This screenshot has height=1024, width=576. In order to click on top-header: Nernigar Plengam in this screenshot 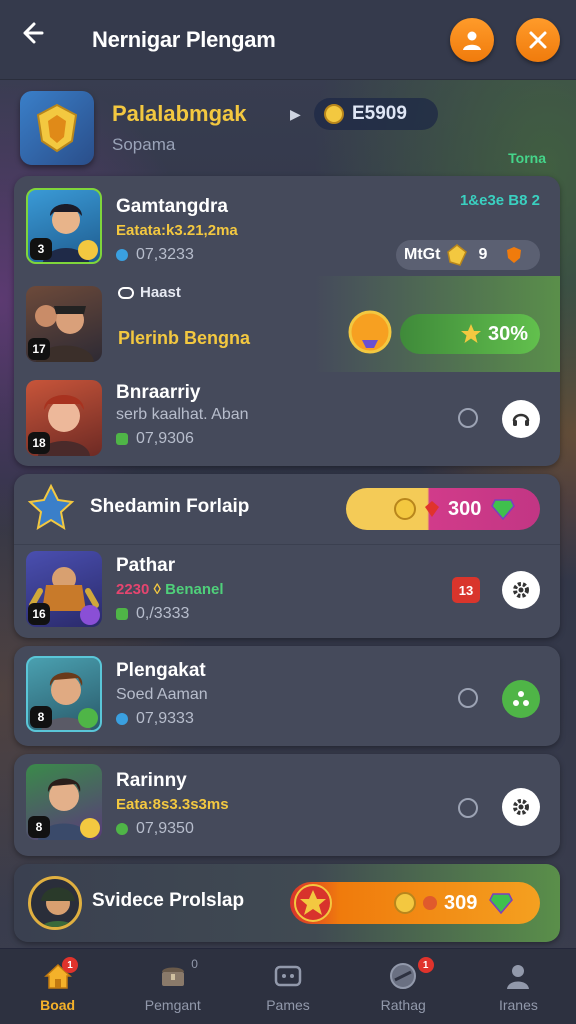, I will do `click(288, 40)`.